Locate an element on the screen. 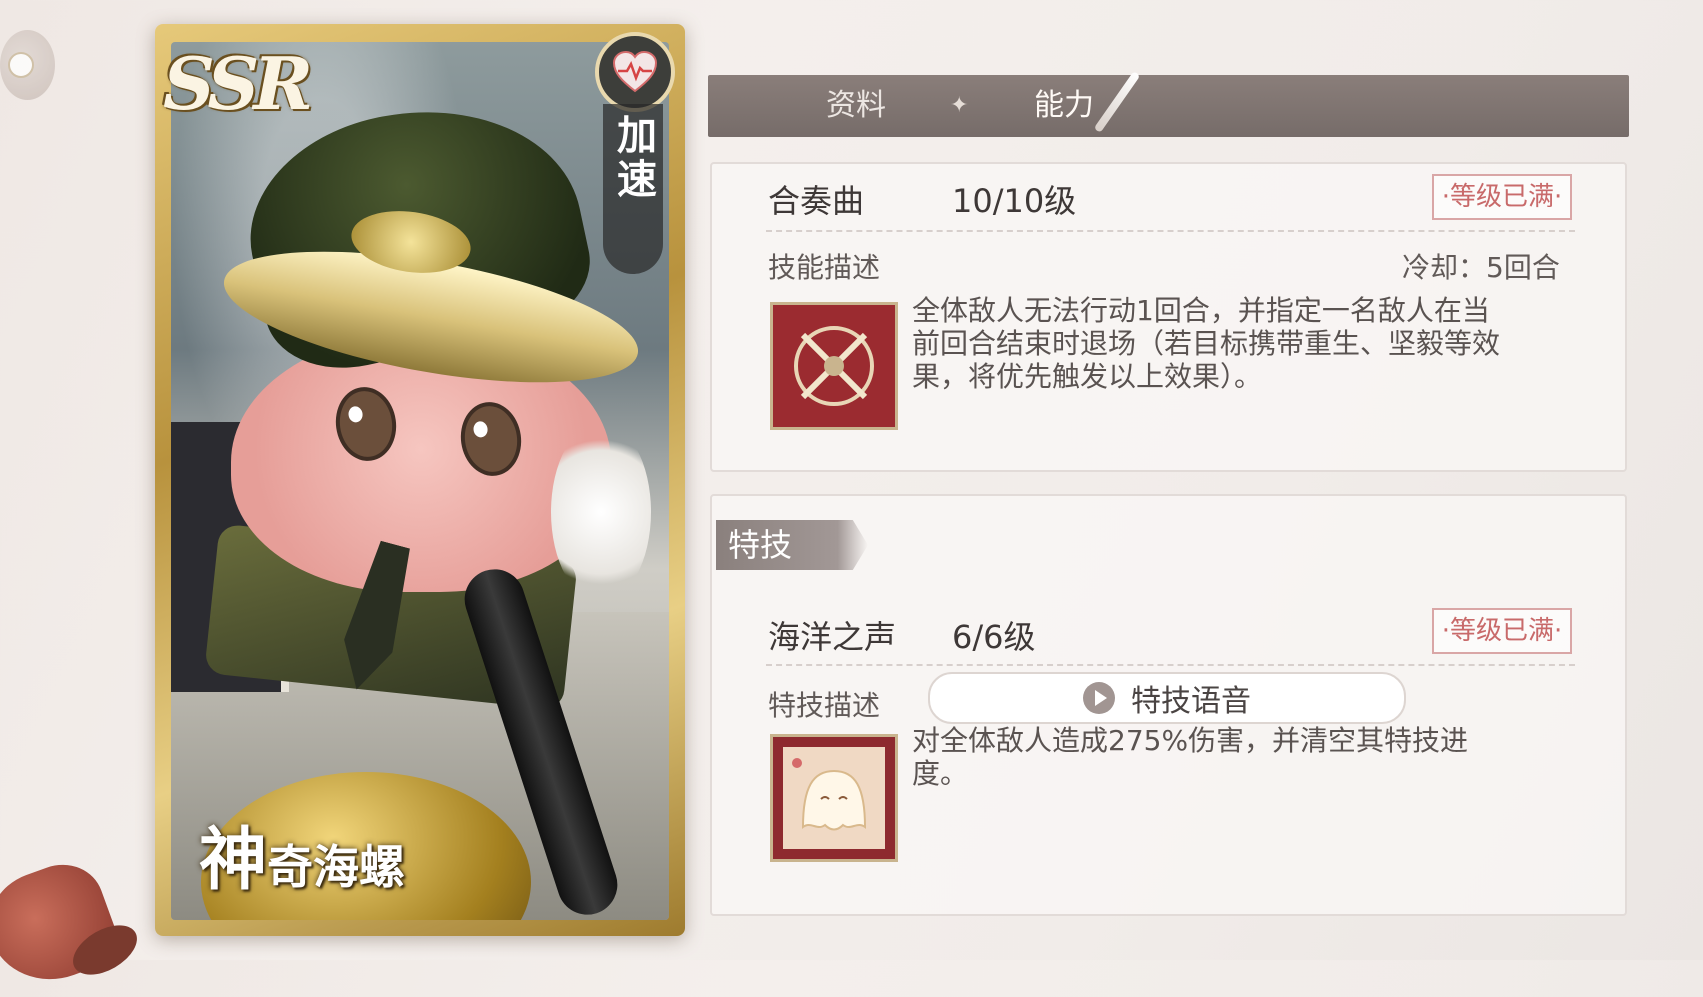 The width and height of the screenshot is (1703, 997). rarity-badge: SSR is located at coordinates (238, 83).